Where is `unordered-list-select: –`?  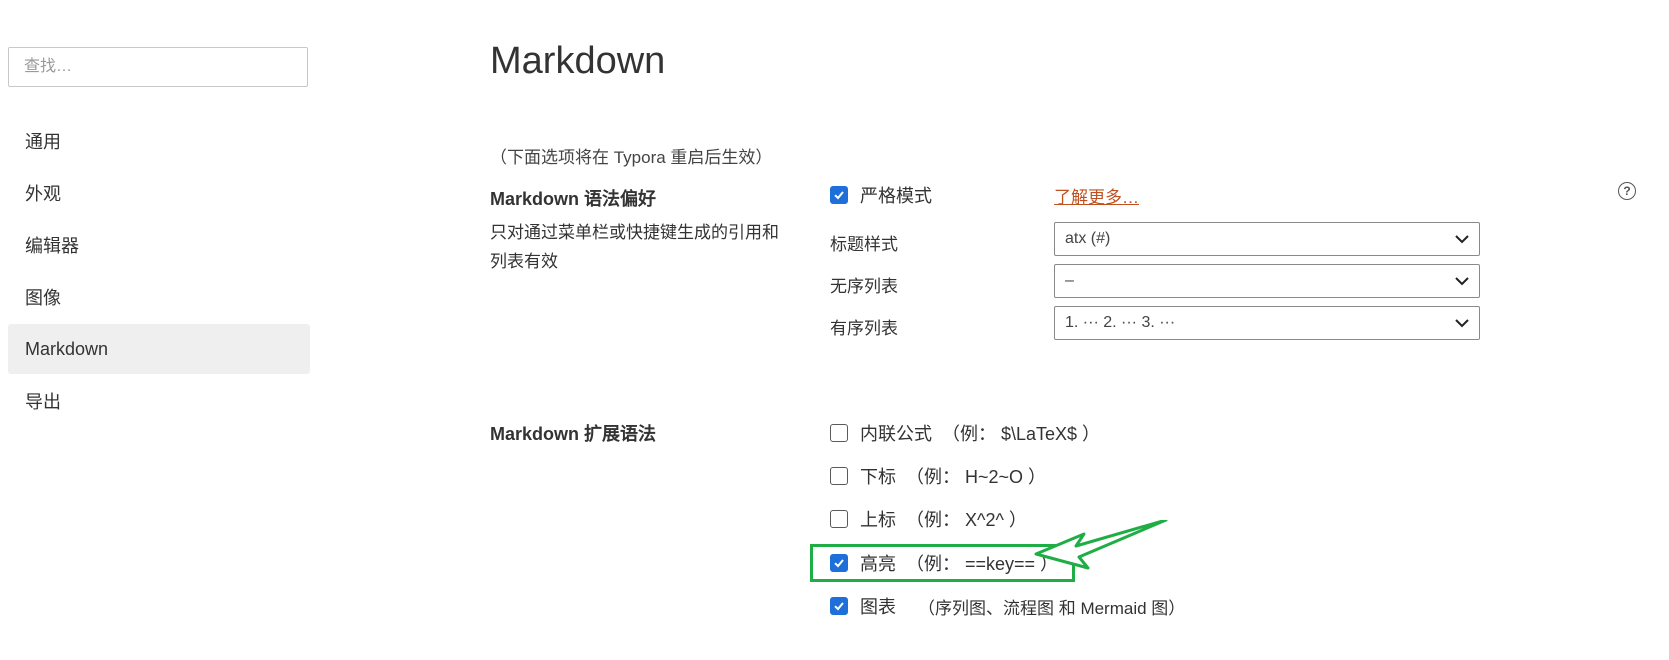 unordered-list-select: – is located at coordinates (1267, 281).